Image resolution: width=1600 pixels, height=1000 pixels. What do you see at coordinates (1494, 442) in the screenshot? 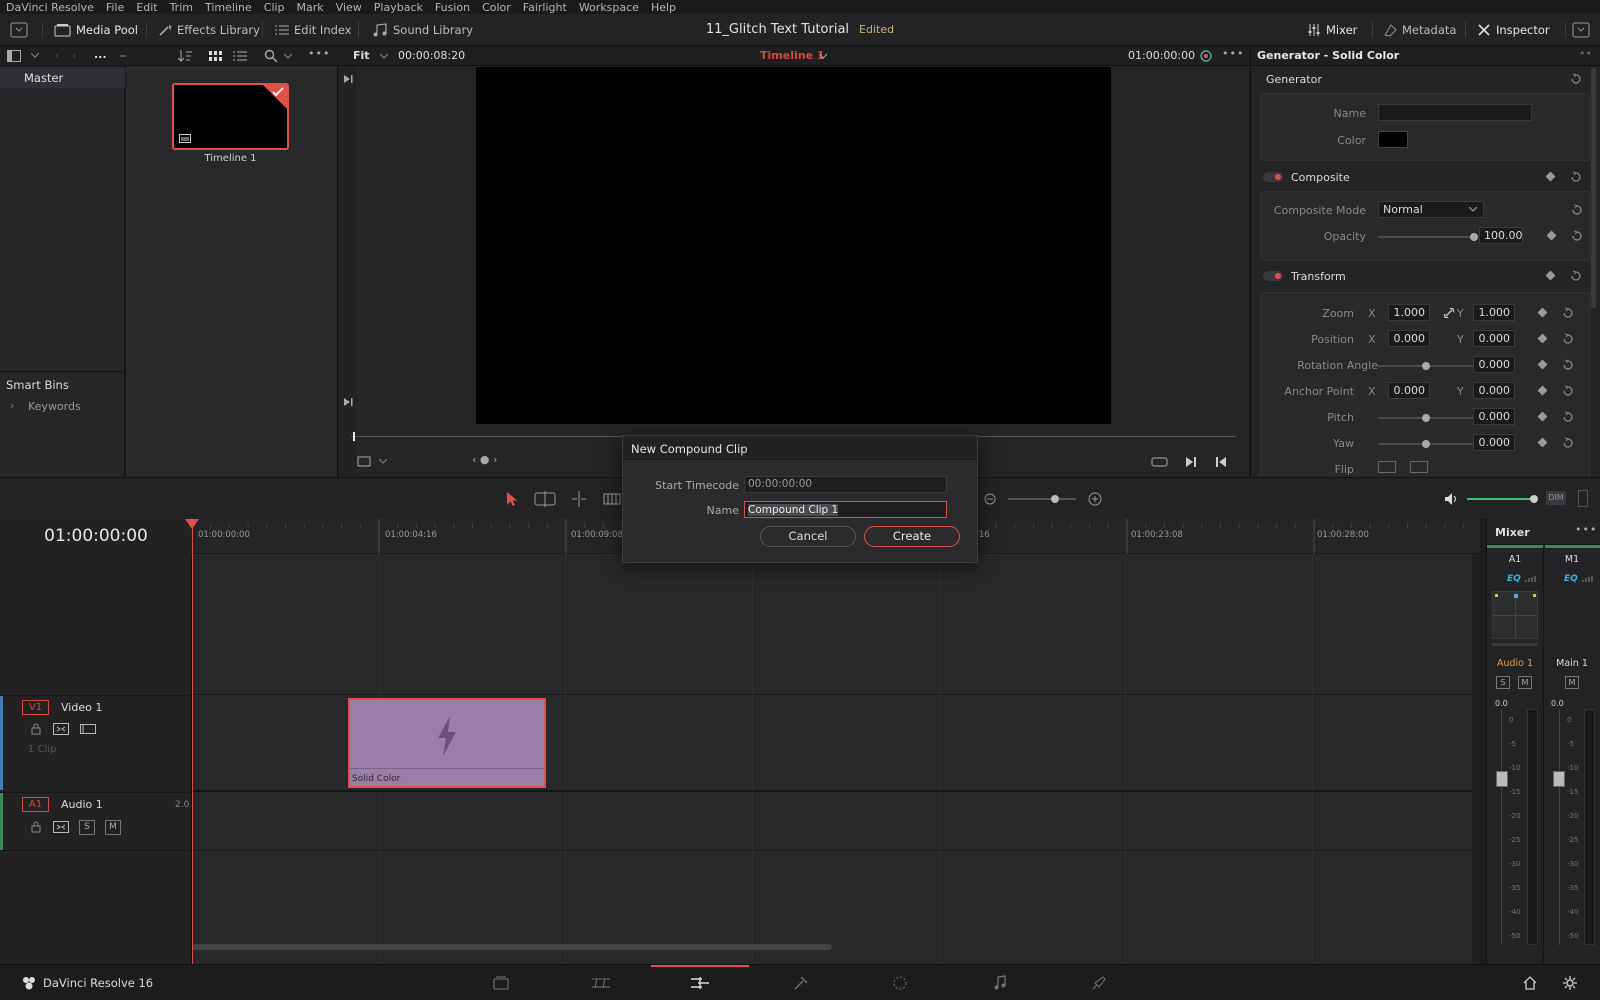
I see `yaw-field: 0.000` at bounding box center [1494, 442].